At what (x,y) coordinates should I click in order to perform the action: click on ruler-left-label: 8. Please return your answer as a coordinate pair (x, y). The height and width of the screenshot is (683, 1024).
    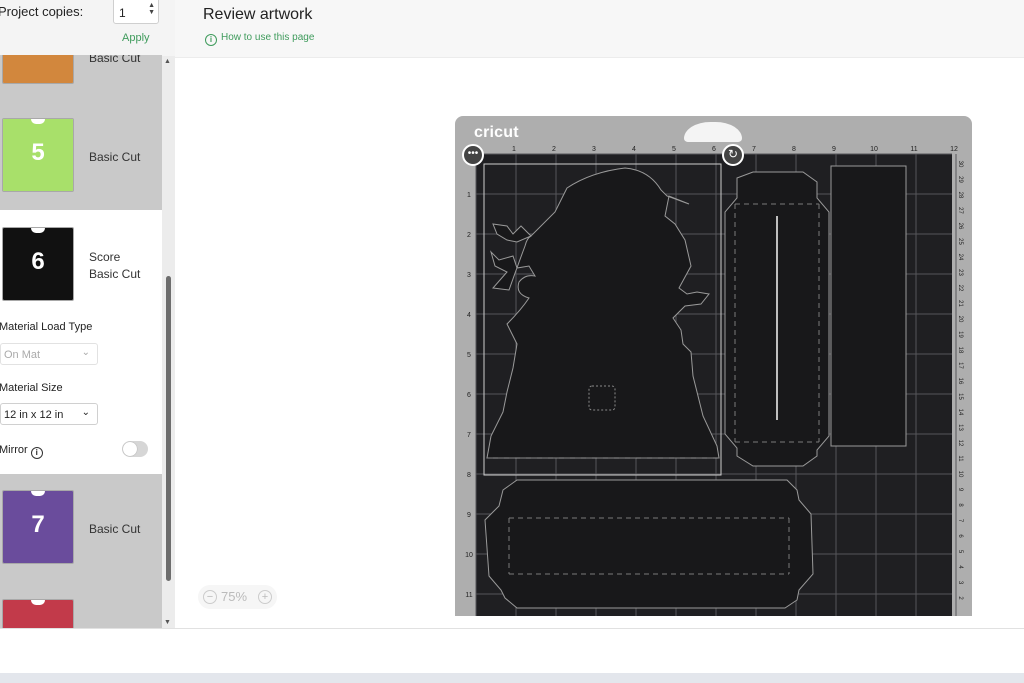
    Looking at the image, I should click on (469, 475).